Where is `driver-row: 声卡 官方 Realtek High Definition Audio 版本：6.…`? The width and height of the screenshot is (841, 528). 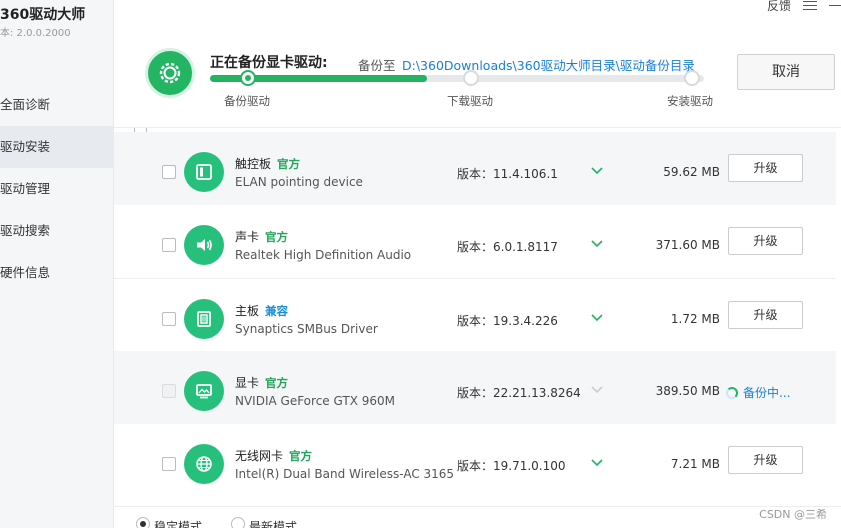
driver-row: 声卡 官方 Realtek High Definition Audio 版本：6.… is located at coordinates (475, 241).